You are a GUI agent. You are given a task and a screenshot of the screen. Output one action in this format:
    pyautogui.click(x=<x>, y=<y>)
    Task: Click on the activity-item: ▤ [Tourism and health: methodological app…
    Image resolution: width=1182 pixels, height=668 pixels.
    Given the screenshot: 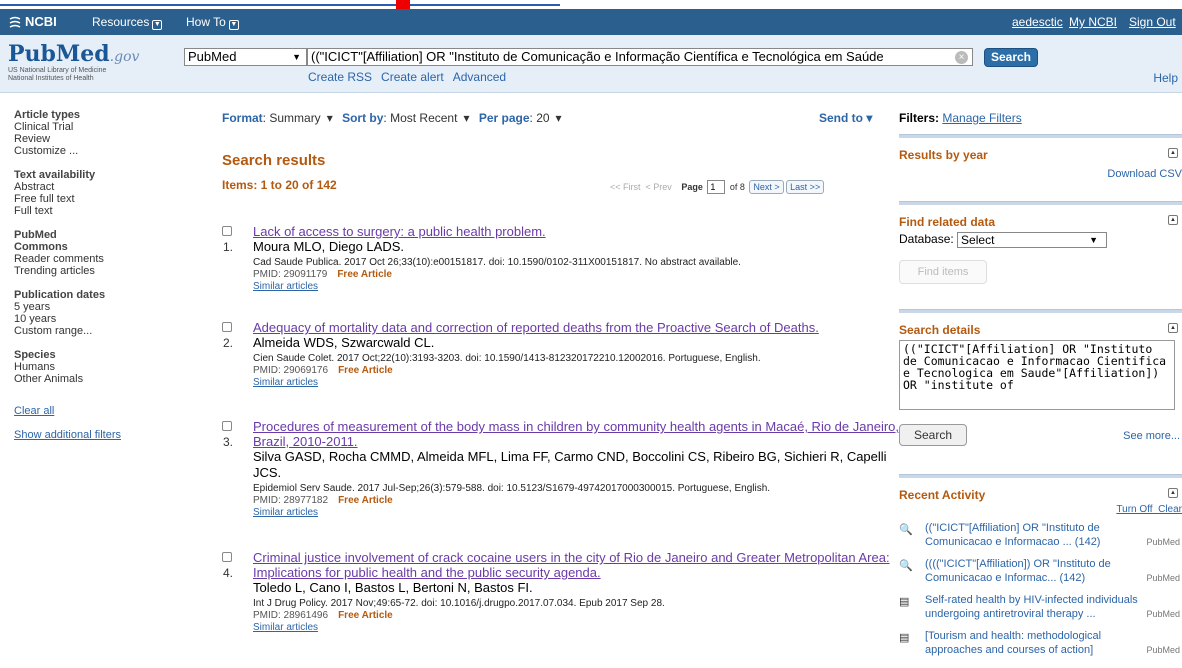 What is the action you would take?
    pyautogui.click(x=1040, y=643)
    